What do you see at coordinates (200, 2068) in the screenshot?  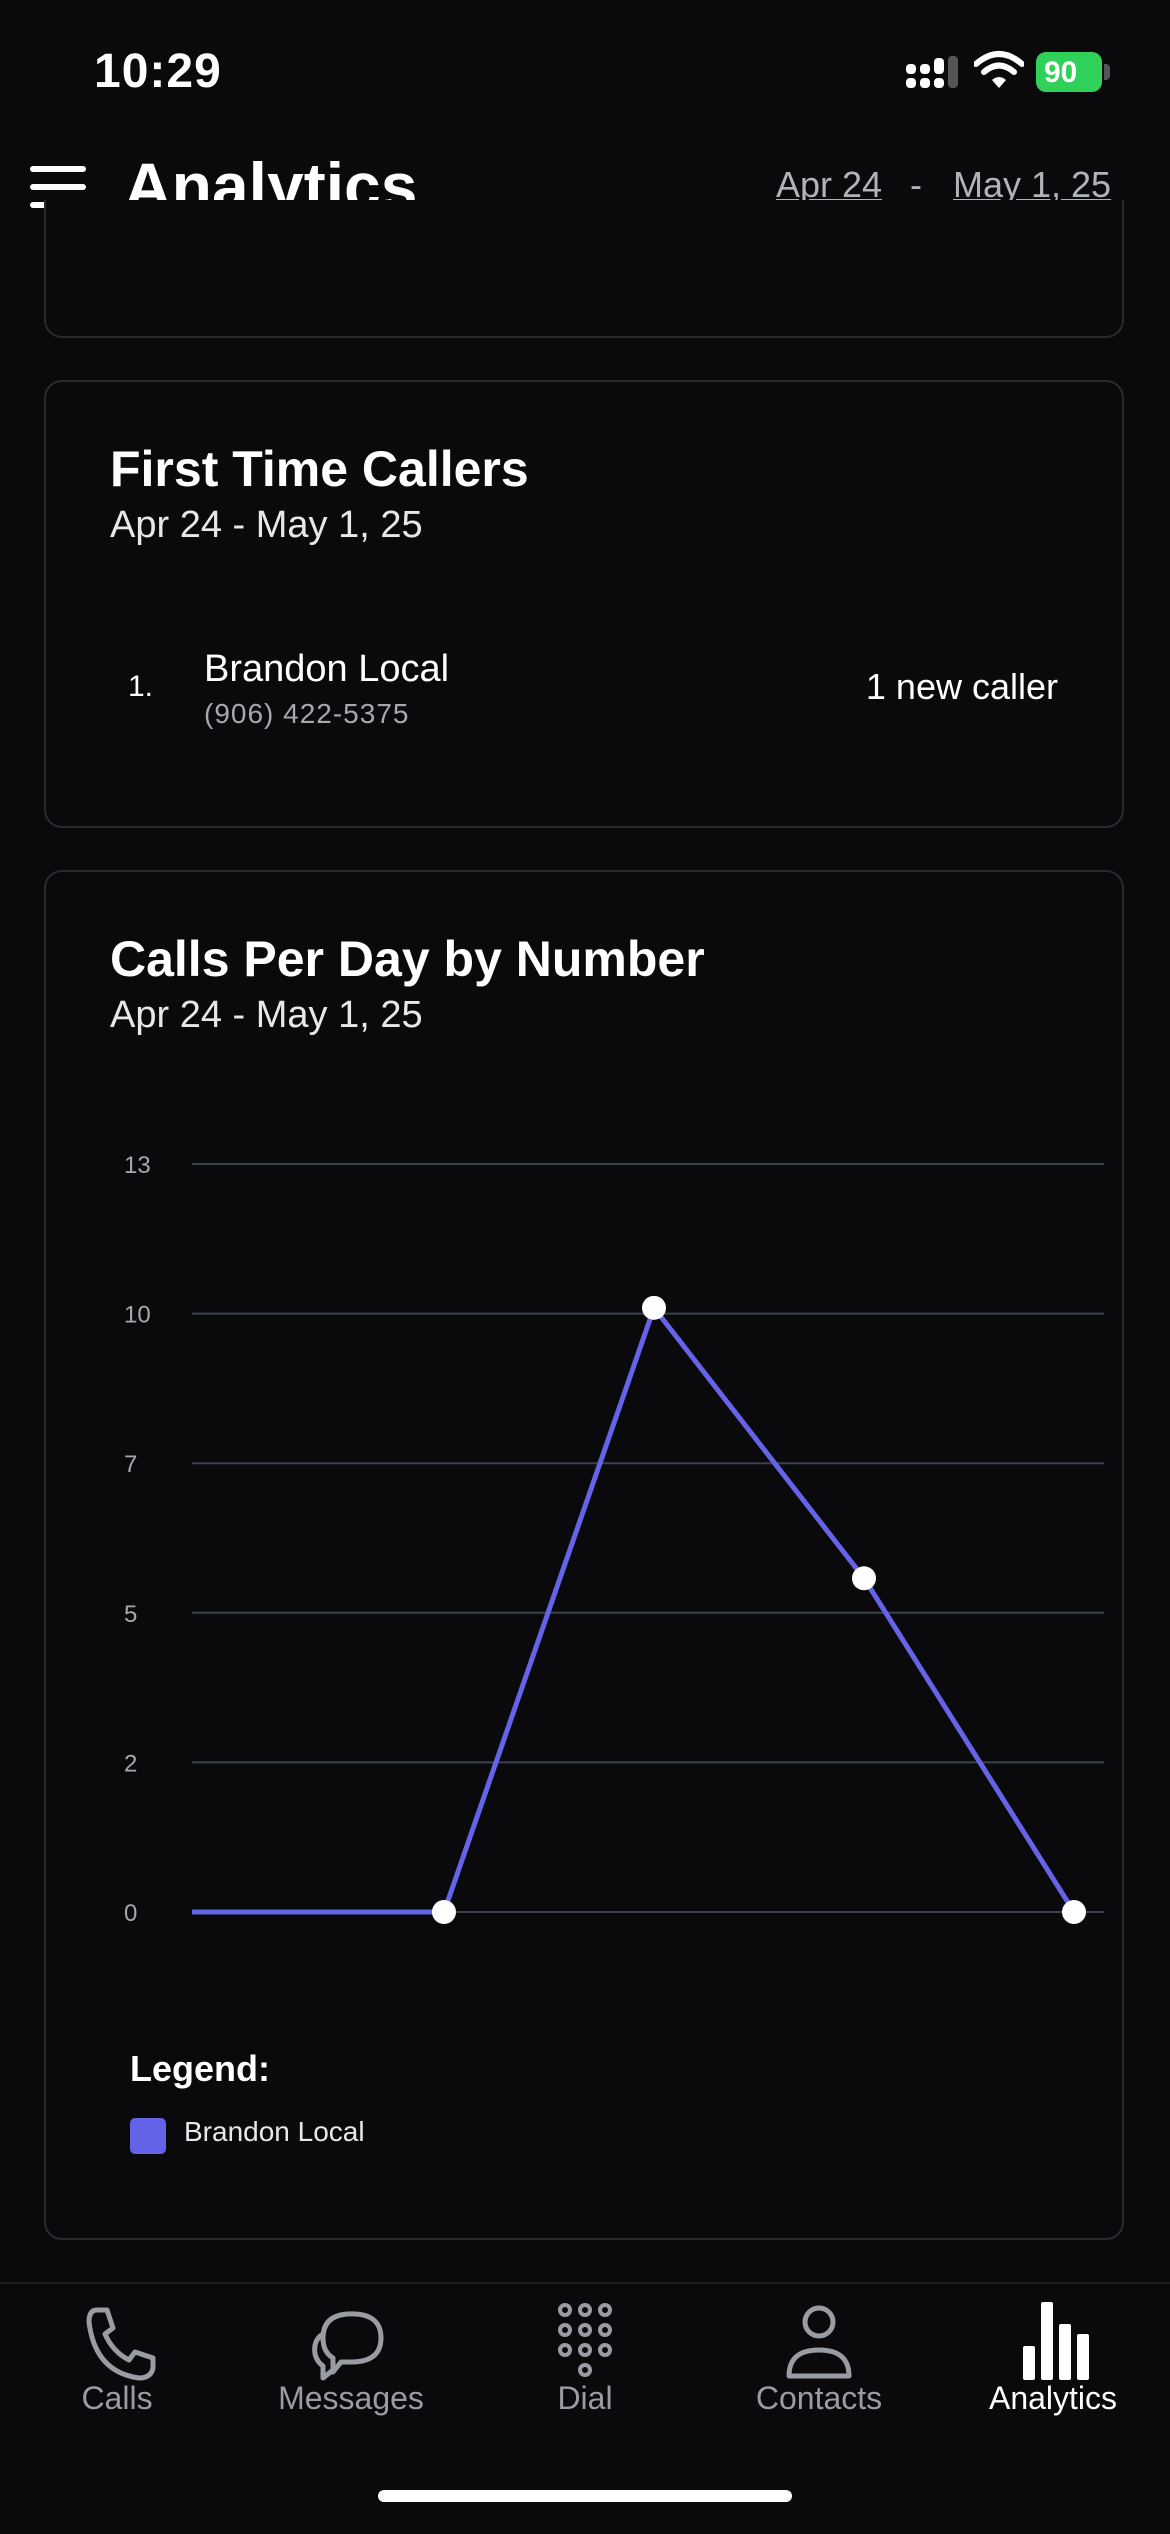 I see `legend-title: Legend:` at bounding box center [200, 2068].